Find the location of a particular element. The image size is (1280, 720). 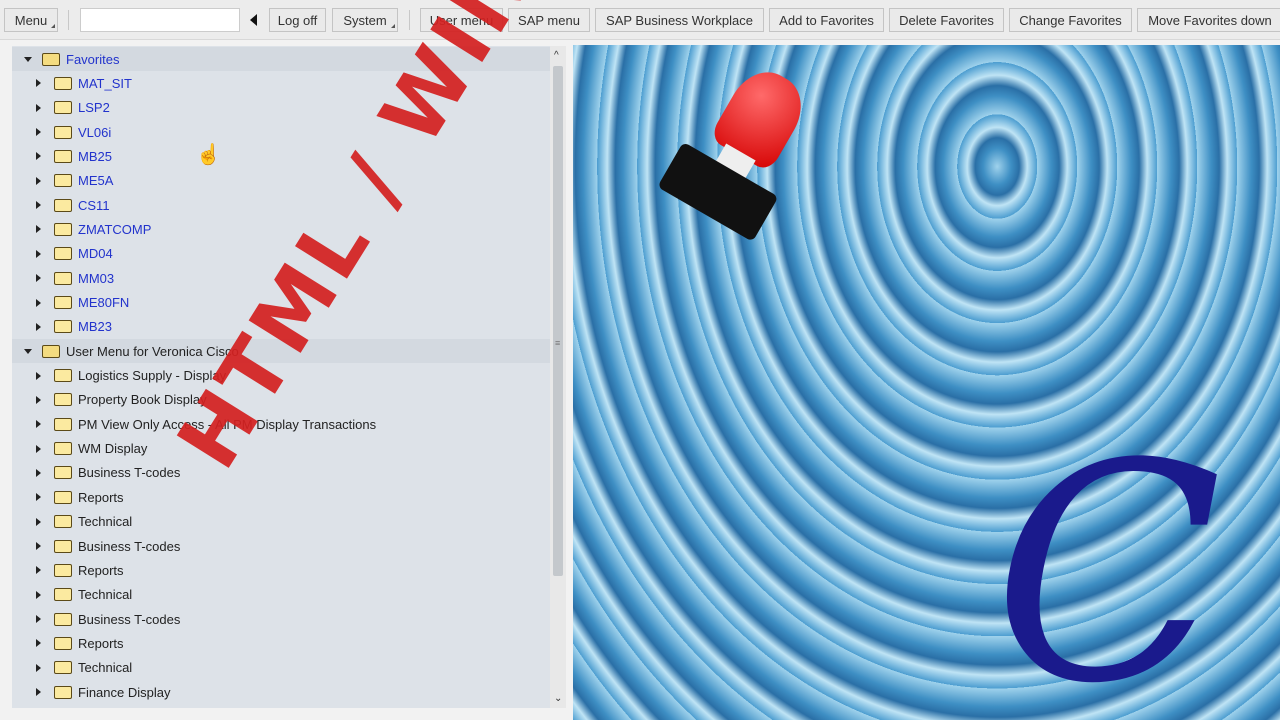

scroll-down-icon: ⌄ is located at coordinates (558, 698).